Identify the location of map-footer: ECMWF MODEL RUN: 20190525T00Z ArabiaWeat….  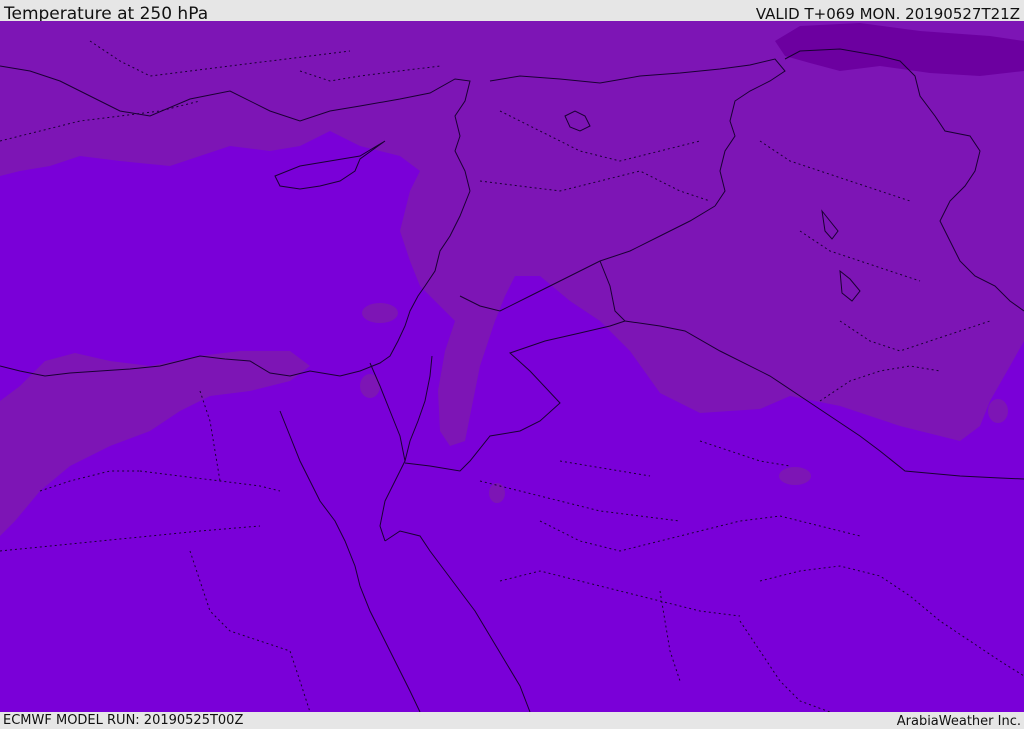
(512, 720).